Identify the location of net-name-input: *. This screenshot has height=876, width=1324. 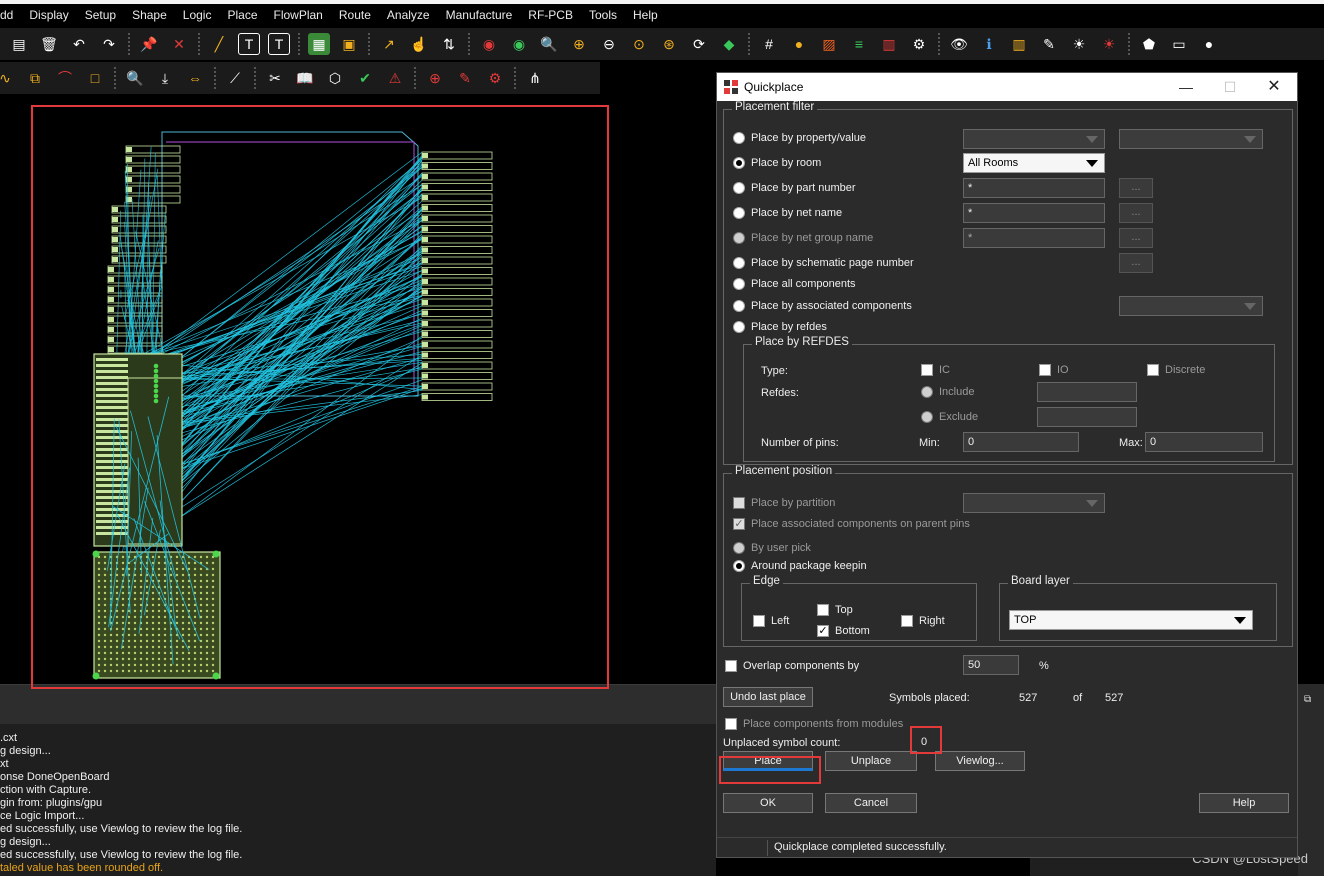
(1034, 213).